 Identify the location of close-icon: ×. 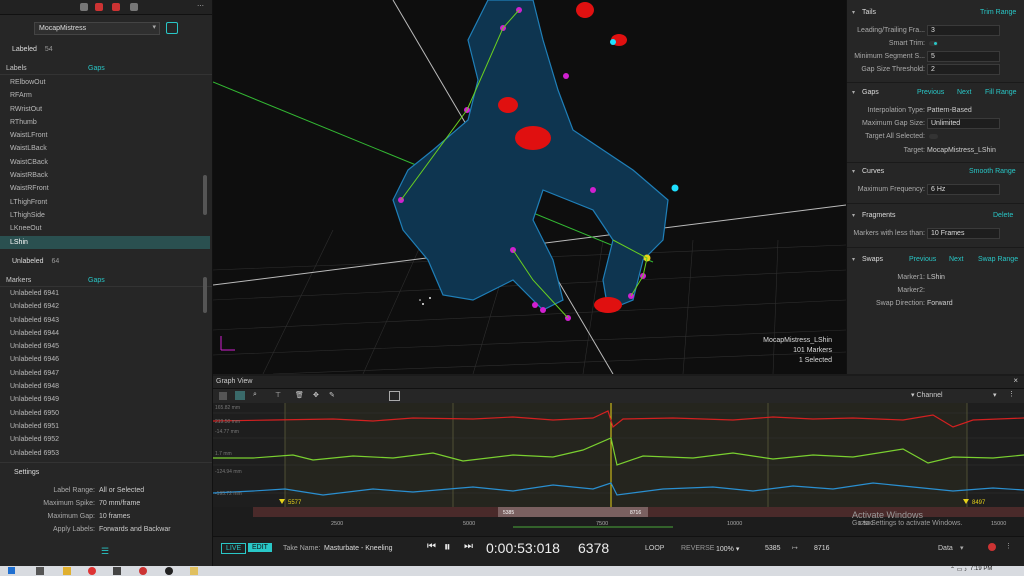
(1015, 380).